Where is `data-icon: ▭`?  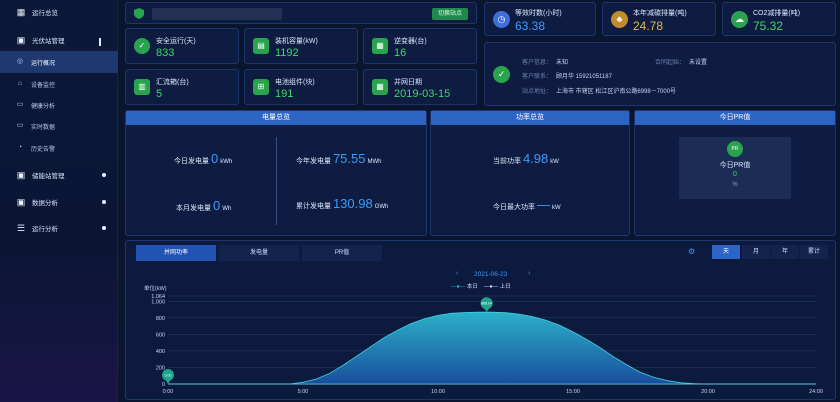
data-icon: ▭ is located at coordinates (20, 125).